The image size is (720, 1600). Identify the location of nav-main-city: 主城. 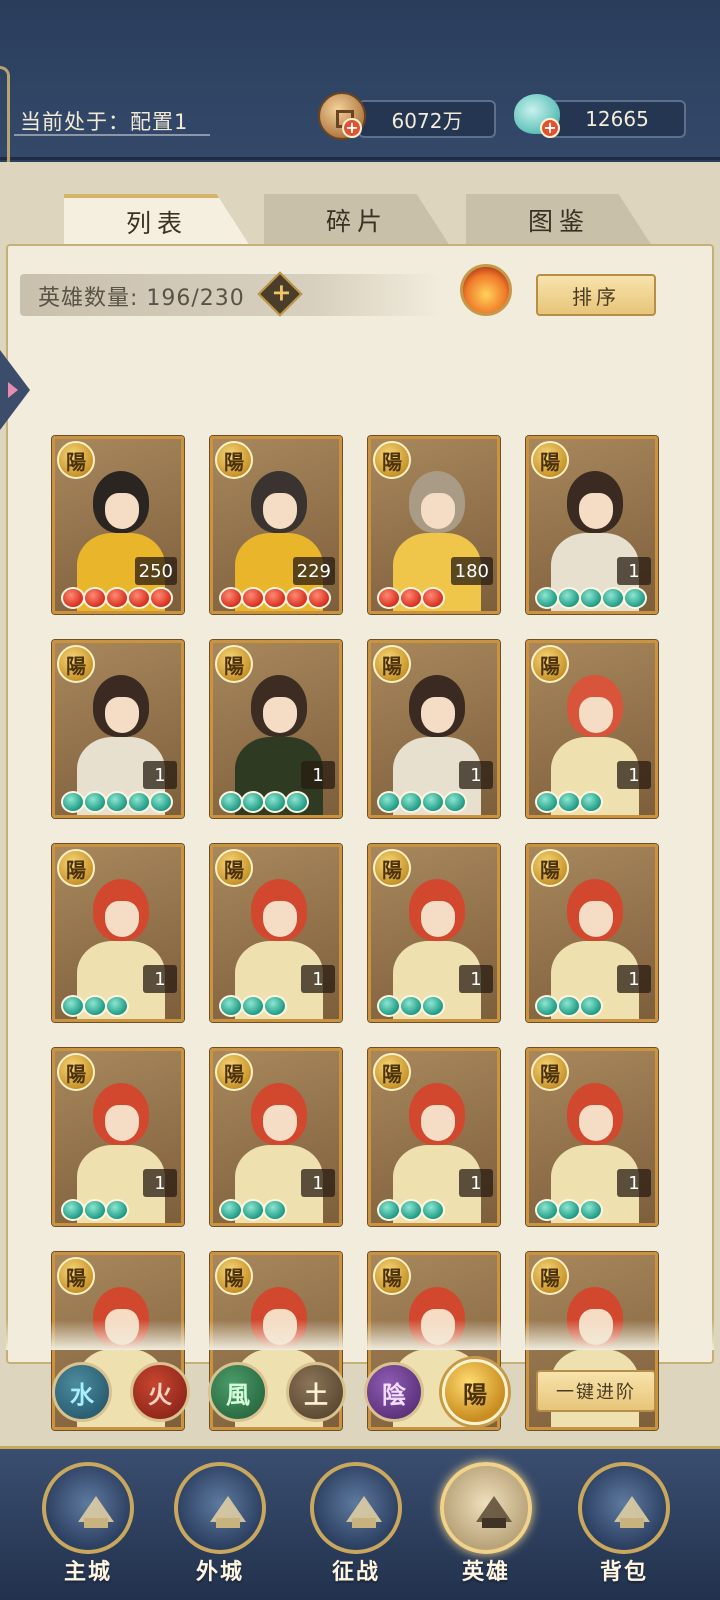
(88, 1528).